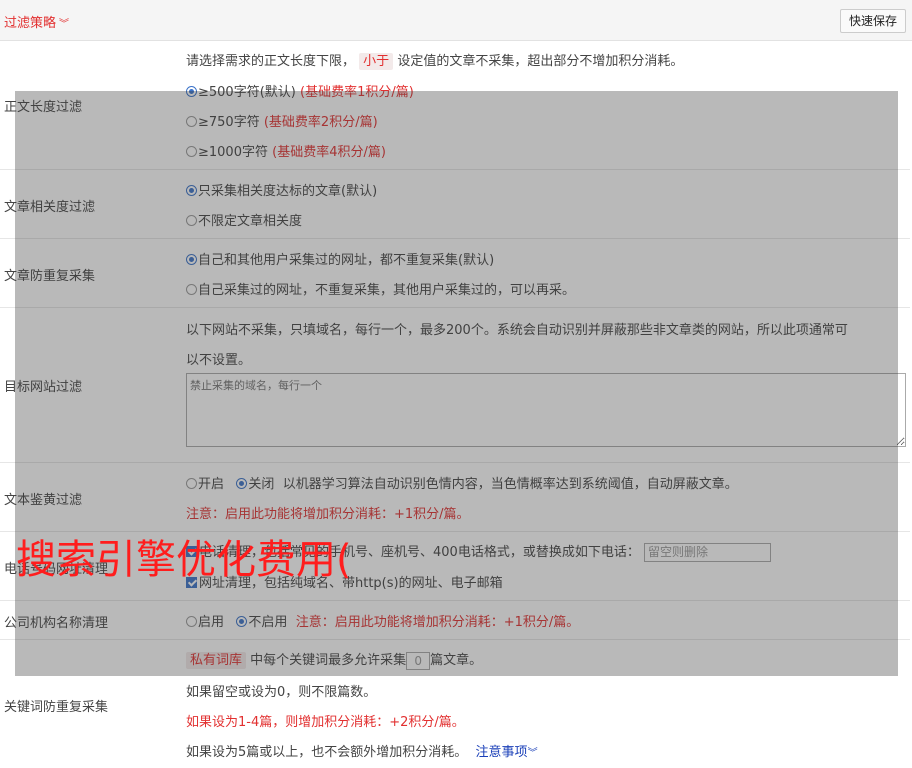 This screenshot has height=768, width=912. I want to click on desc-text: 设定值的文章不采集，超出部分不增加积分消耗。, so click(540, 61).